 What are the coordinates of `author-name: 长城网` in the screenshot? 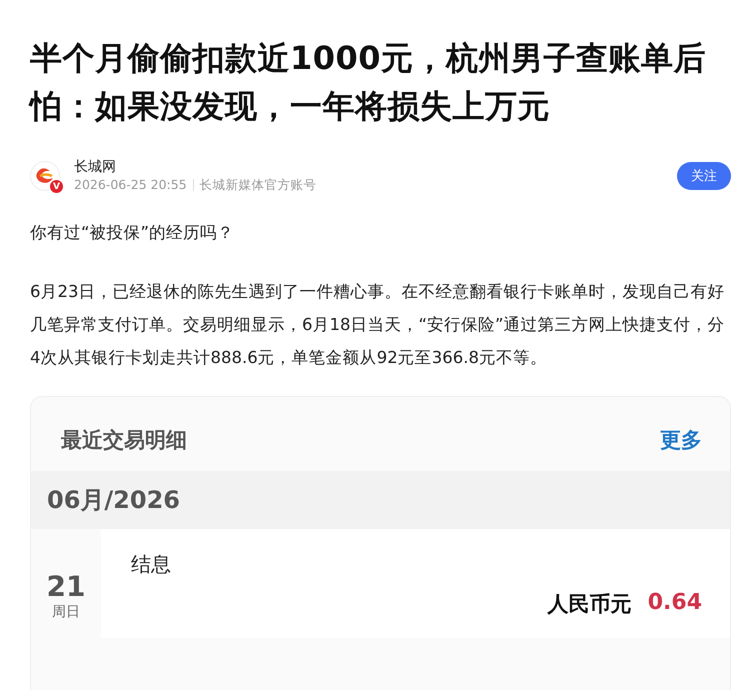 It's located at (375, 167).